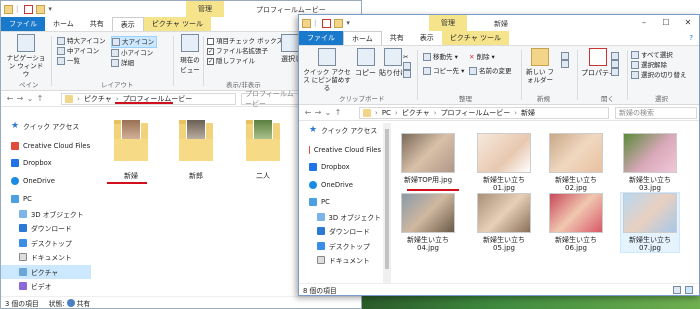 Image resolution: width=700 pixels, height=309 pixels. I want to click on search-input: 新婦の検索, so click(656, 113).